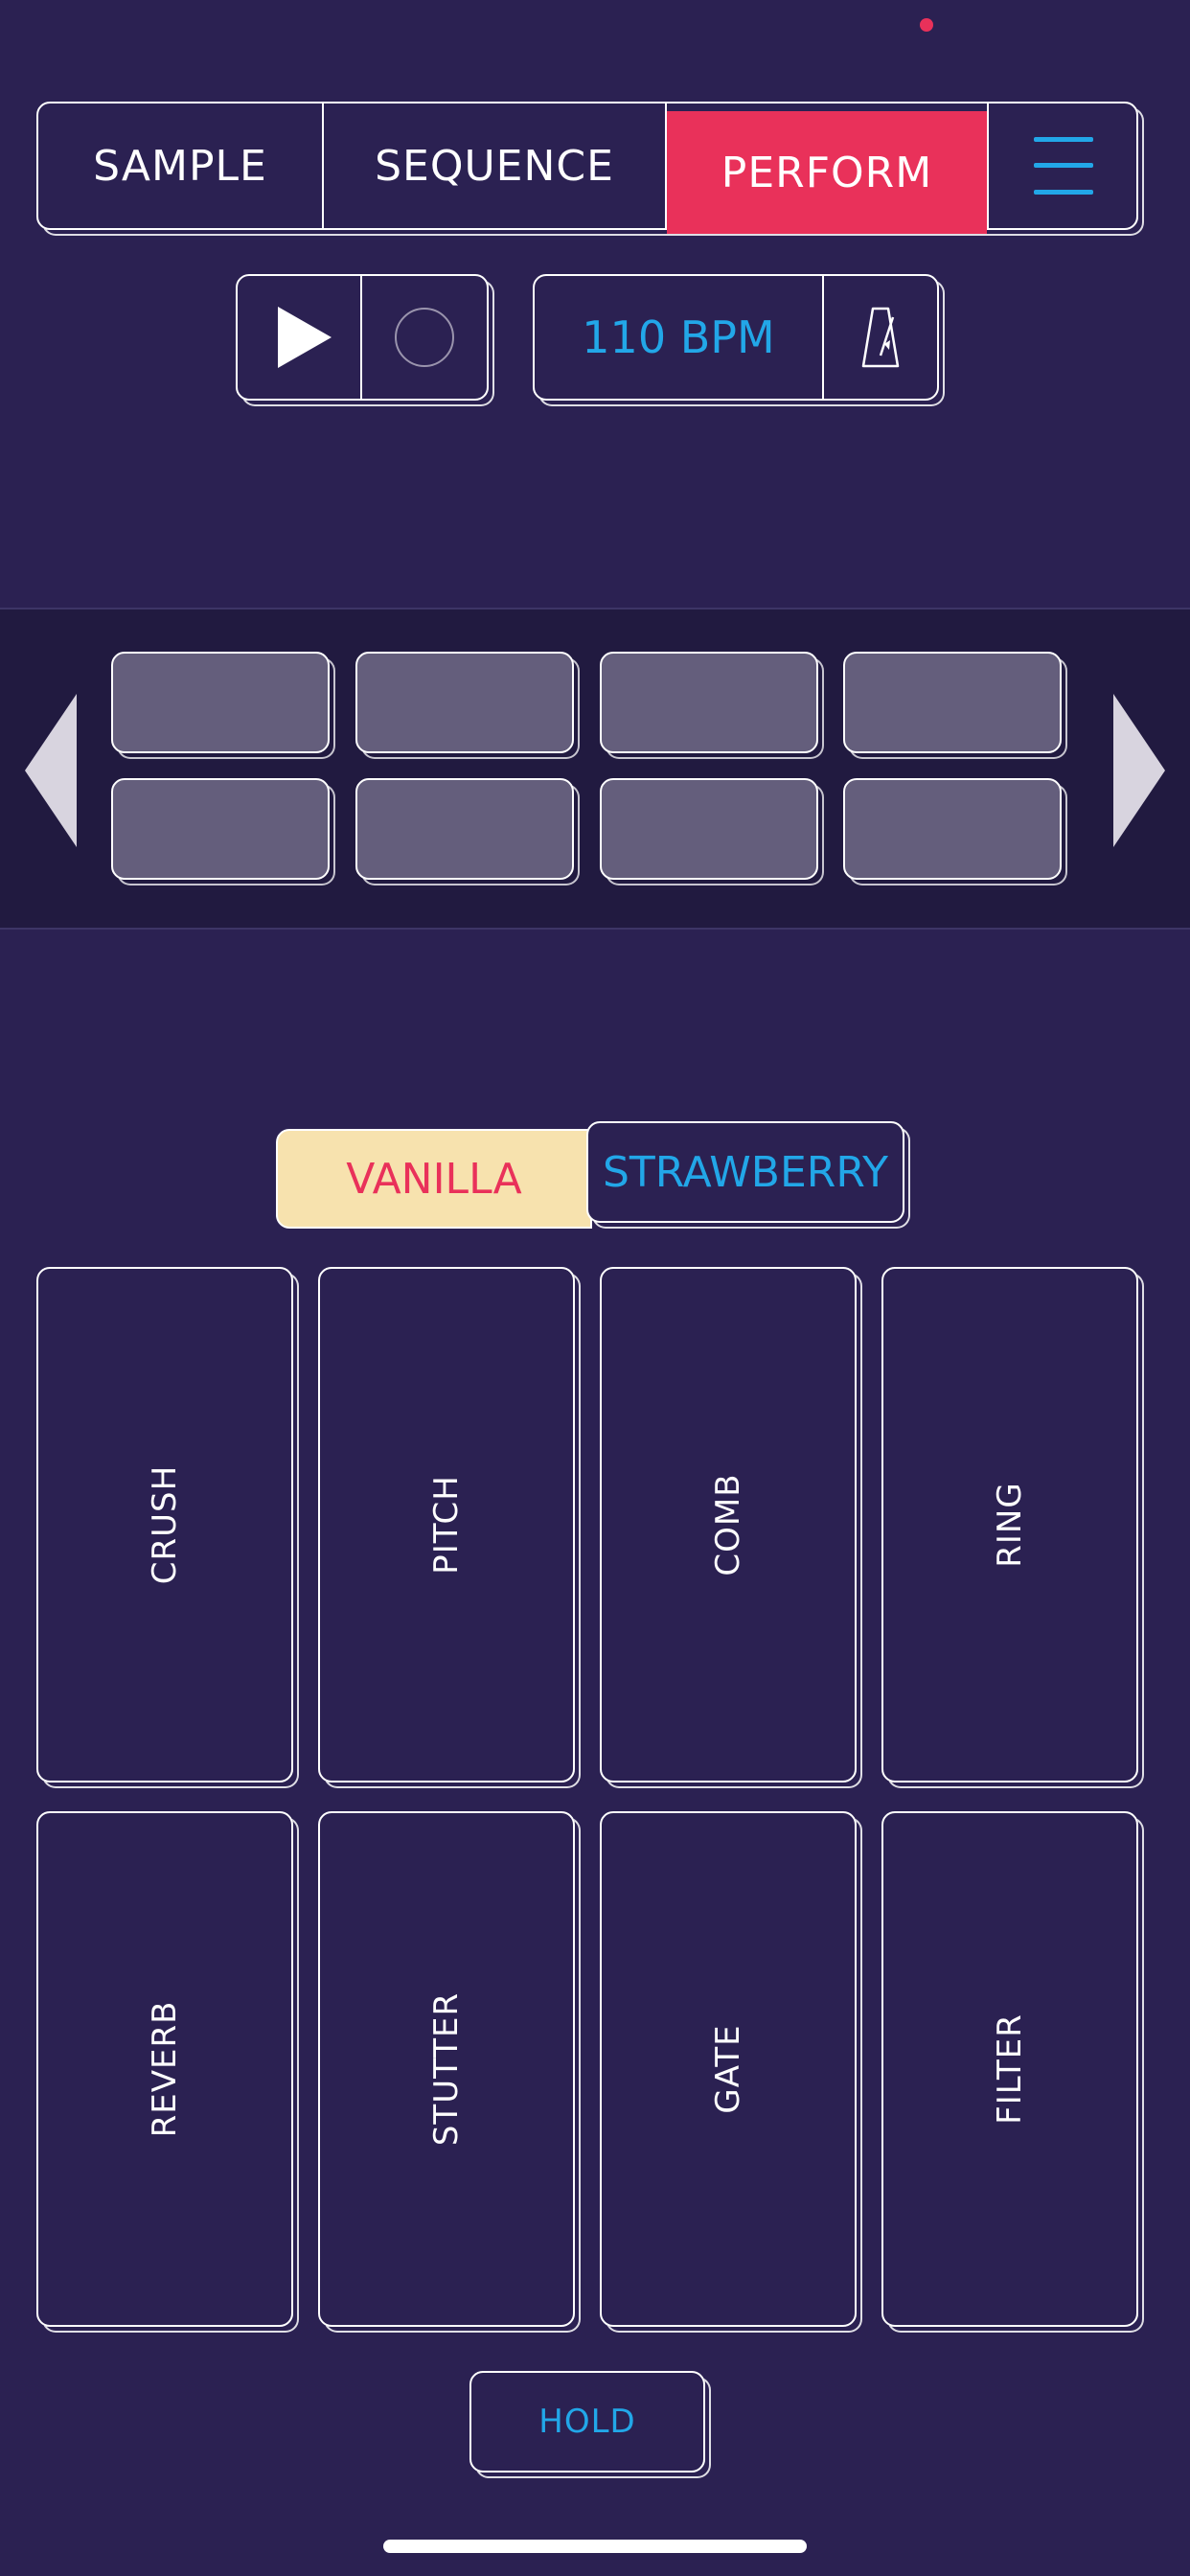  I want to click on fx-pad-label: STUTTER, so click(447, 2069).